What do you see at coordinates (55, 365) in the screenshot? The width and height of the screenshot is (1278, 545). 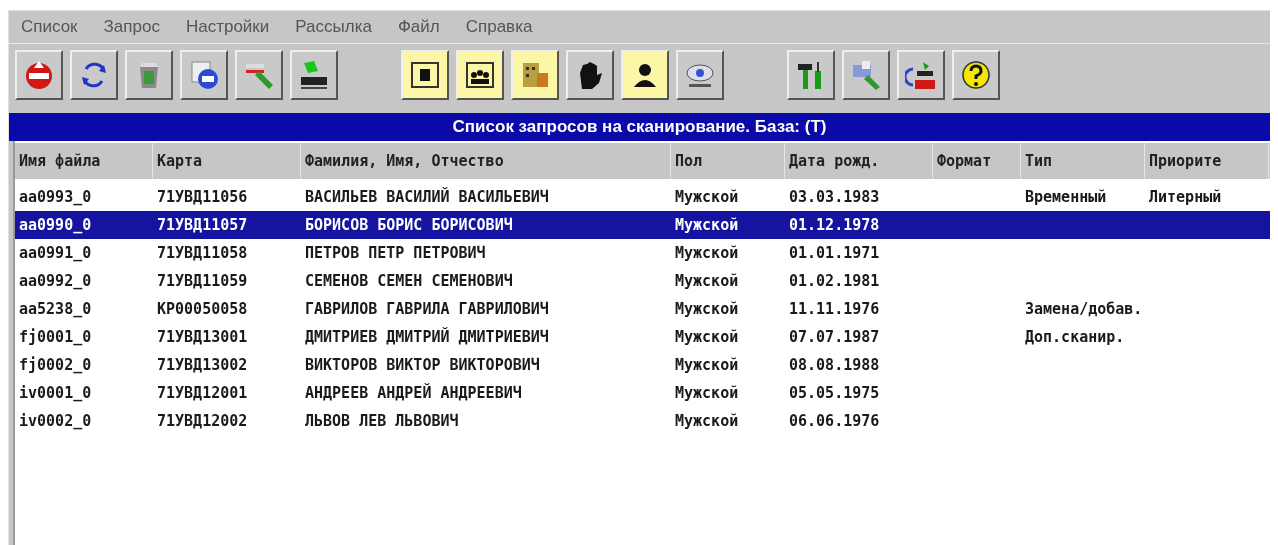 I see `table-cell: fj0002_0` at bounding box center [55, 365].